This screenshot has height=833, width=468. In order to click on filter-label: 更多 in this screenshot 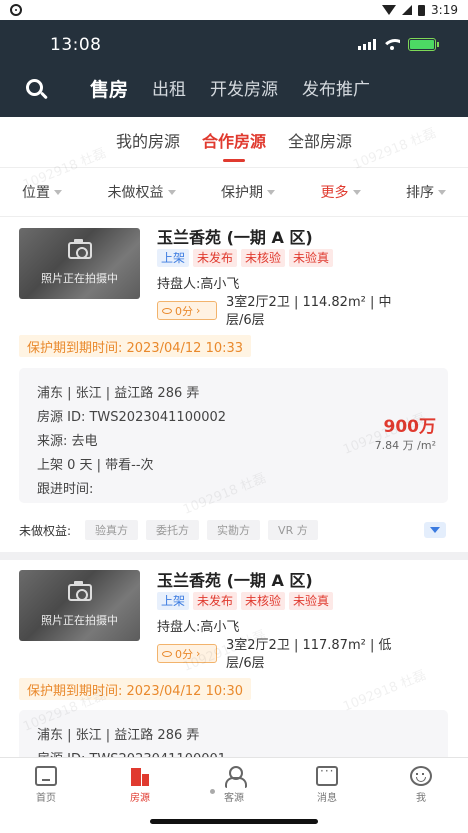, I will do `click(334, 193)`.